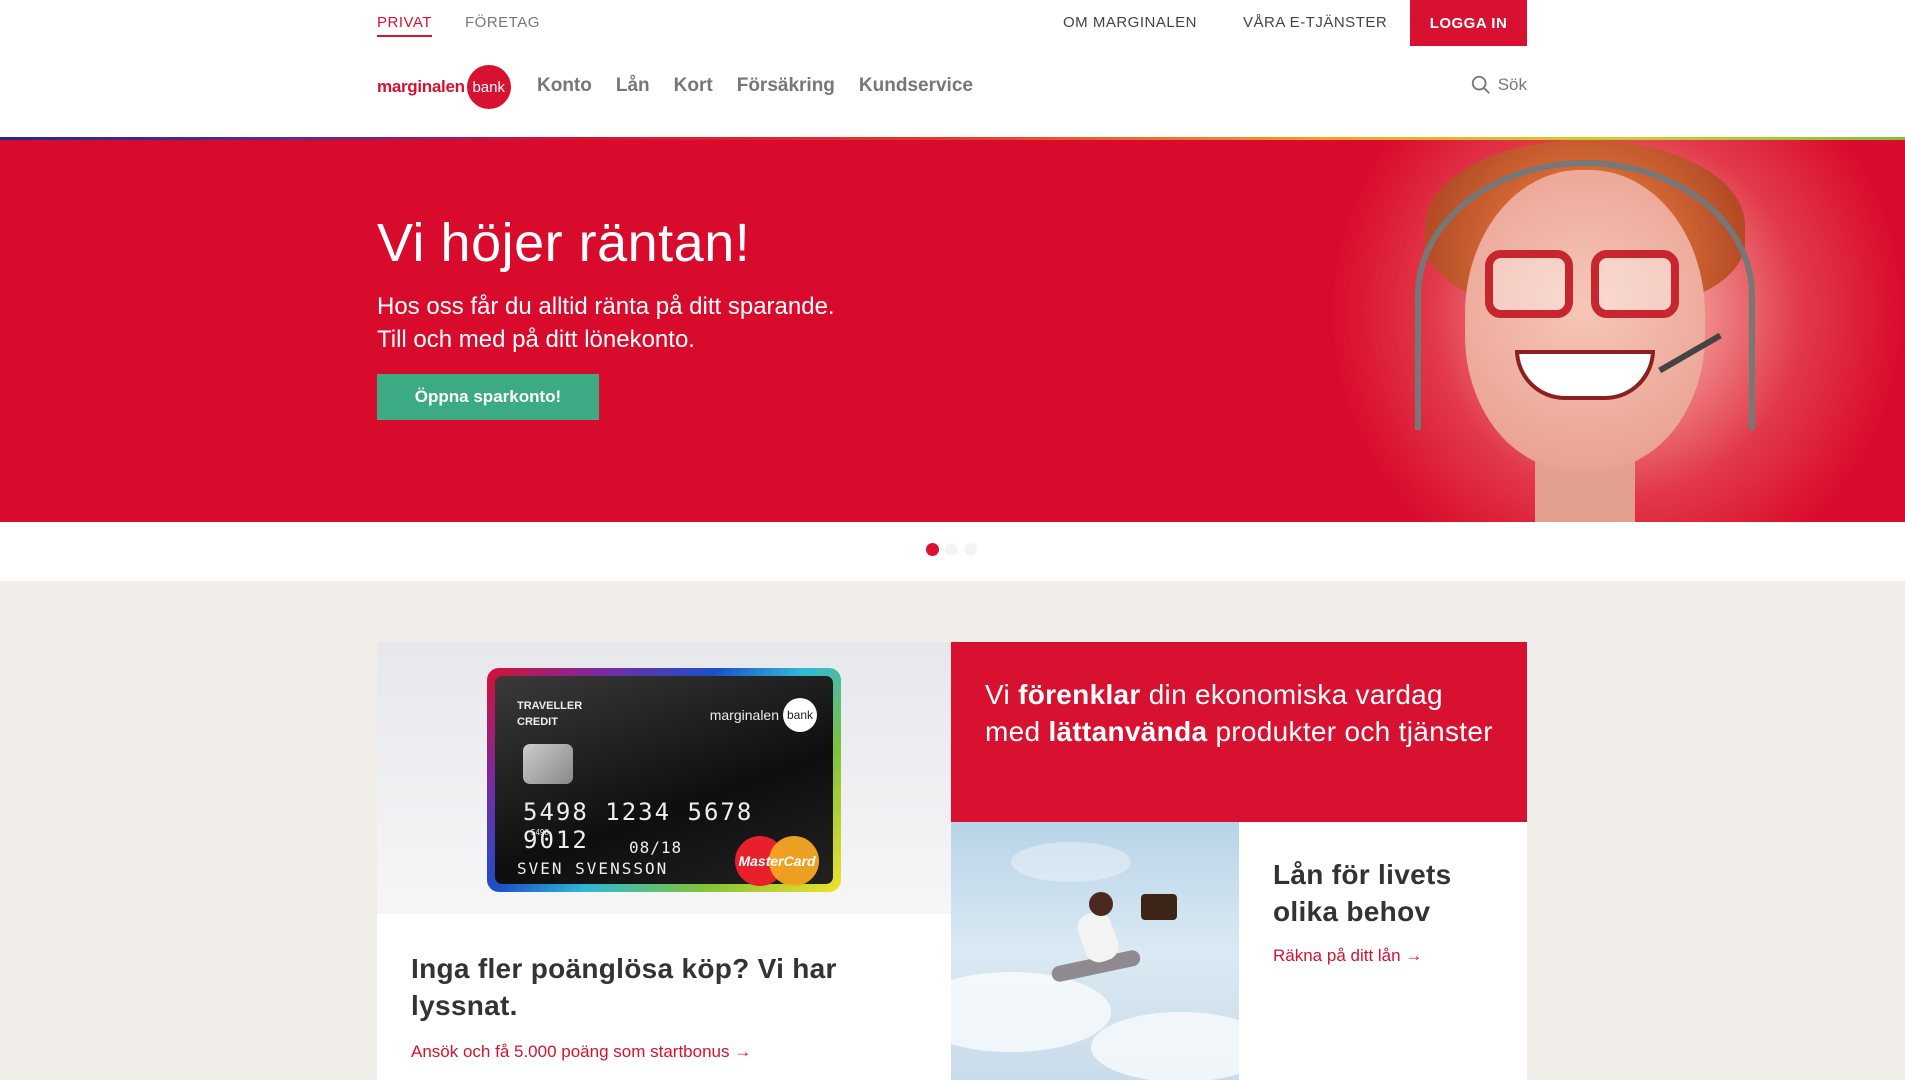 The height and width of the screenshot is (1080, 1905). I want to click on card-holder-name: SVEN SVENSSON, so click(593, 868).